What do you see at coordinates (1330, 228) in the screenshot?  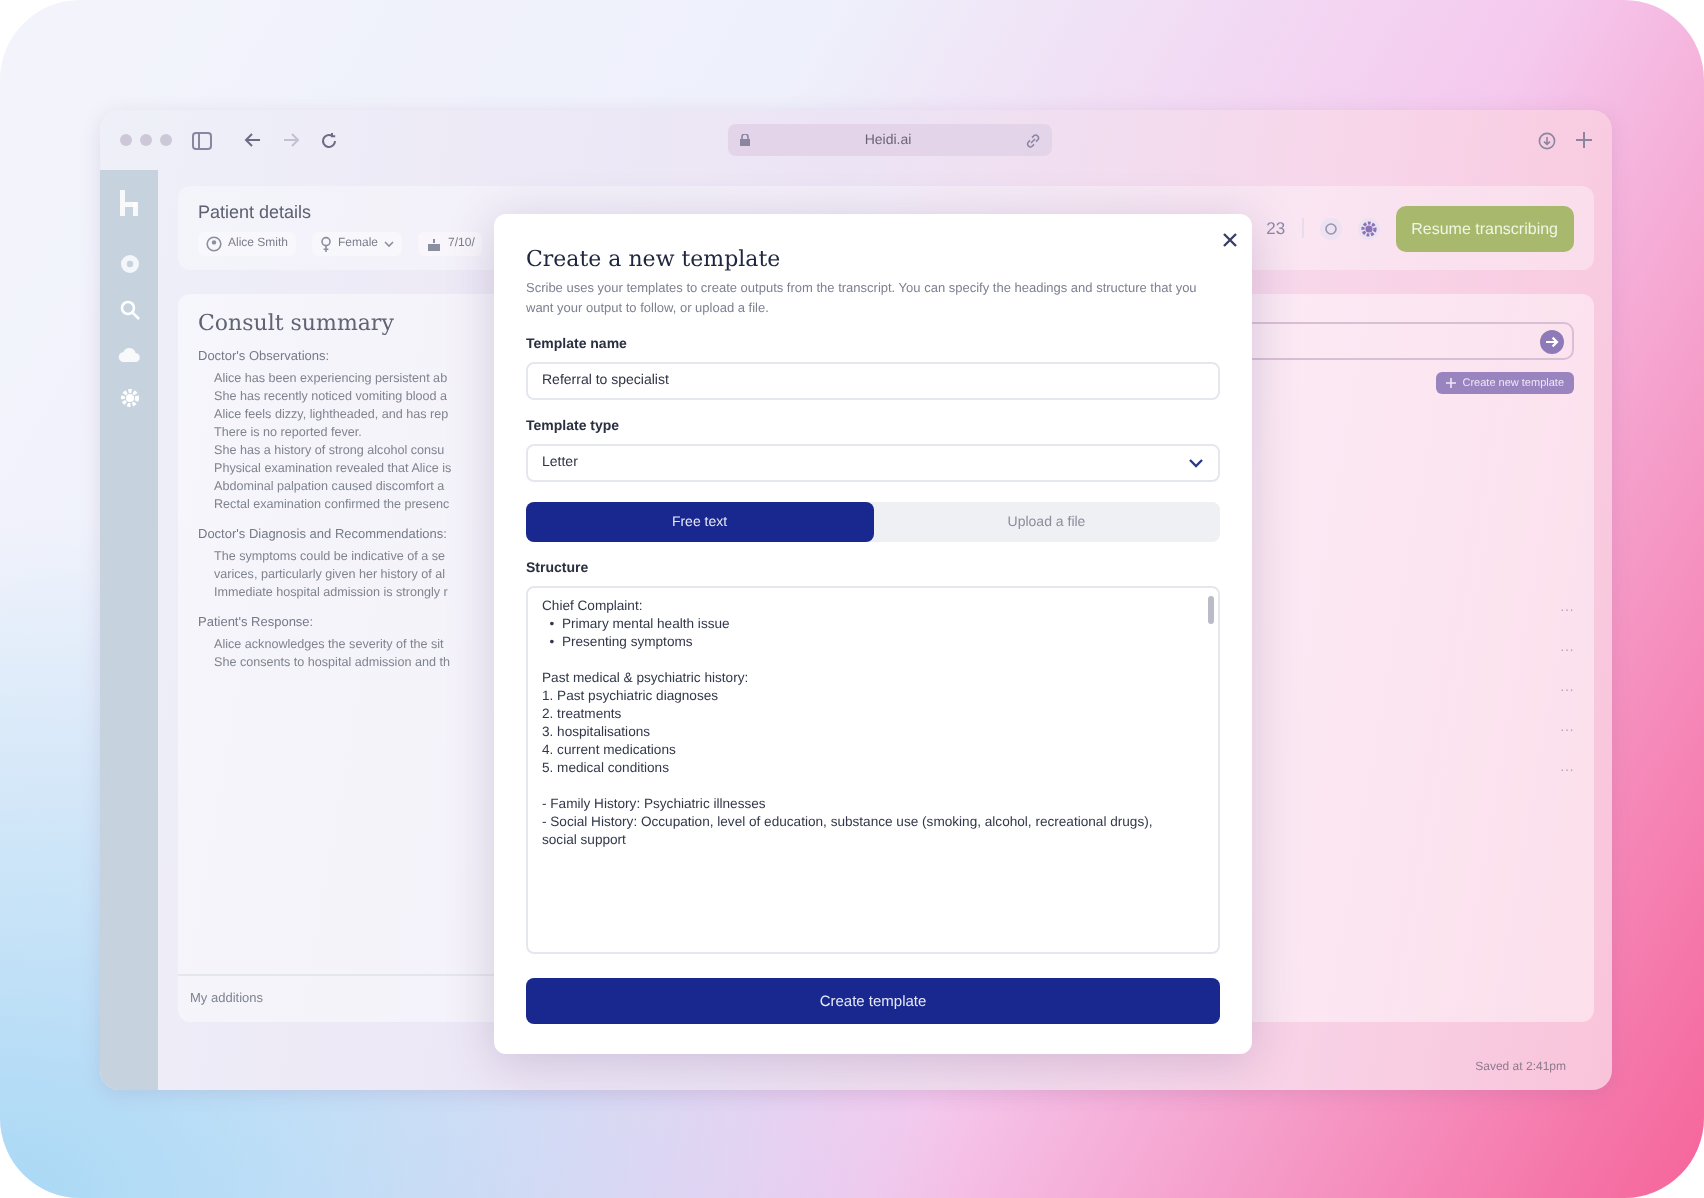 I see `circle-icon` at bounding box center [1330, 228].